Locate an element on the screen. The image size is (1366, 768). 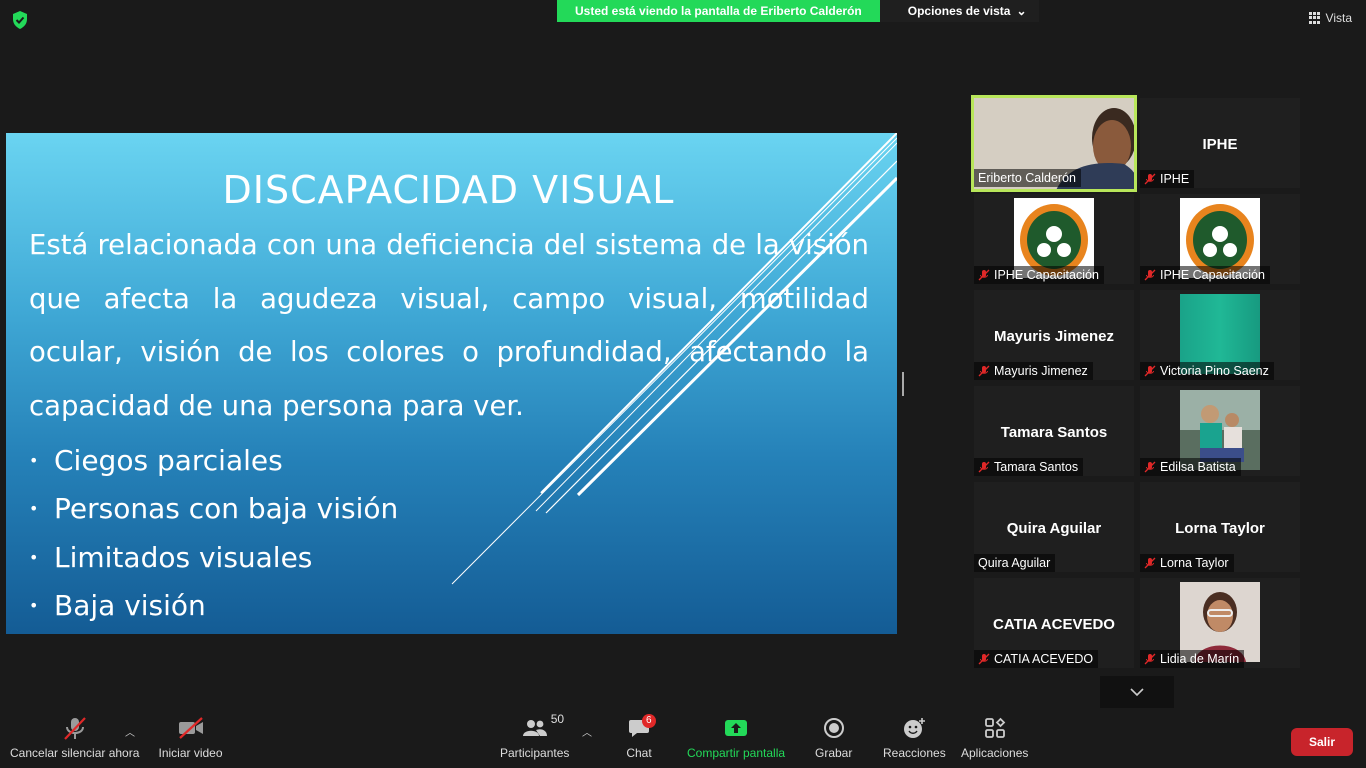
participant-label: Tamara Santos is located at coordinates (1029, 467).